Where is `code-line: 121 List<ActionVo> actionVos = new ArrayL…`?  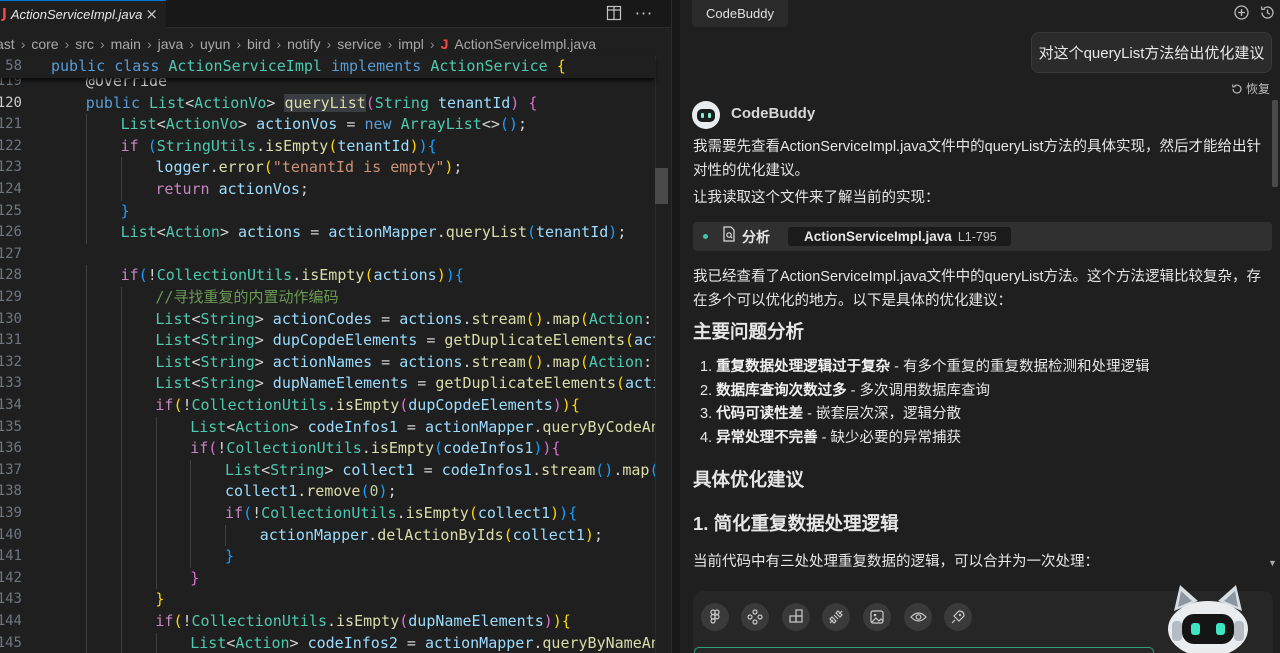 code-line: 121 List<ActionVo> actionVos = new ArrayL… is located at coordinates (327, 125).